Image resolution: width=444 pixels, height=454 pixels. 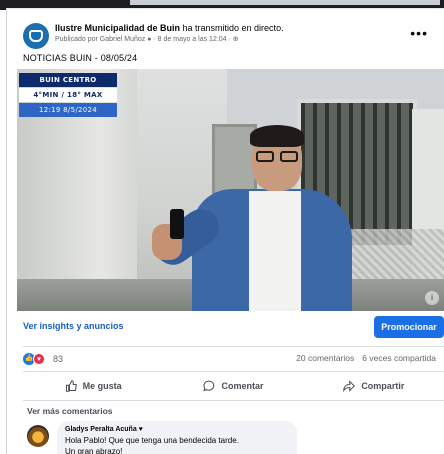 I want to click on glasses-left-lens, so click(x=265, y=156).